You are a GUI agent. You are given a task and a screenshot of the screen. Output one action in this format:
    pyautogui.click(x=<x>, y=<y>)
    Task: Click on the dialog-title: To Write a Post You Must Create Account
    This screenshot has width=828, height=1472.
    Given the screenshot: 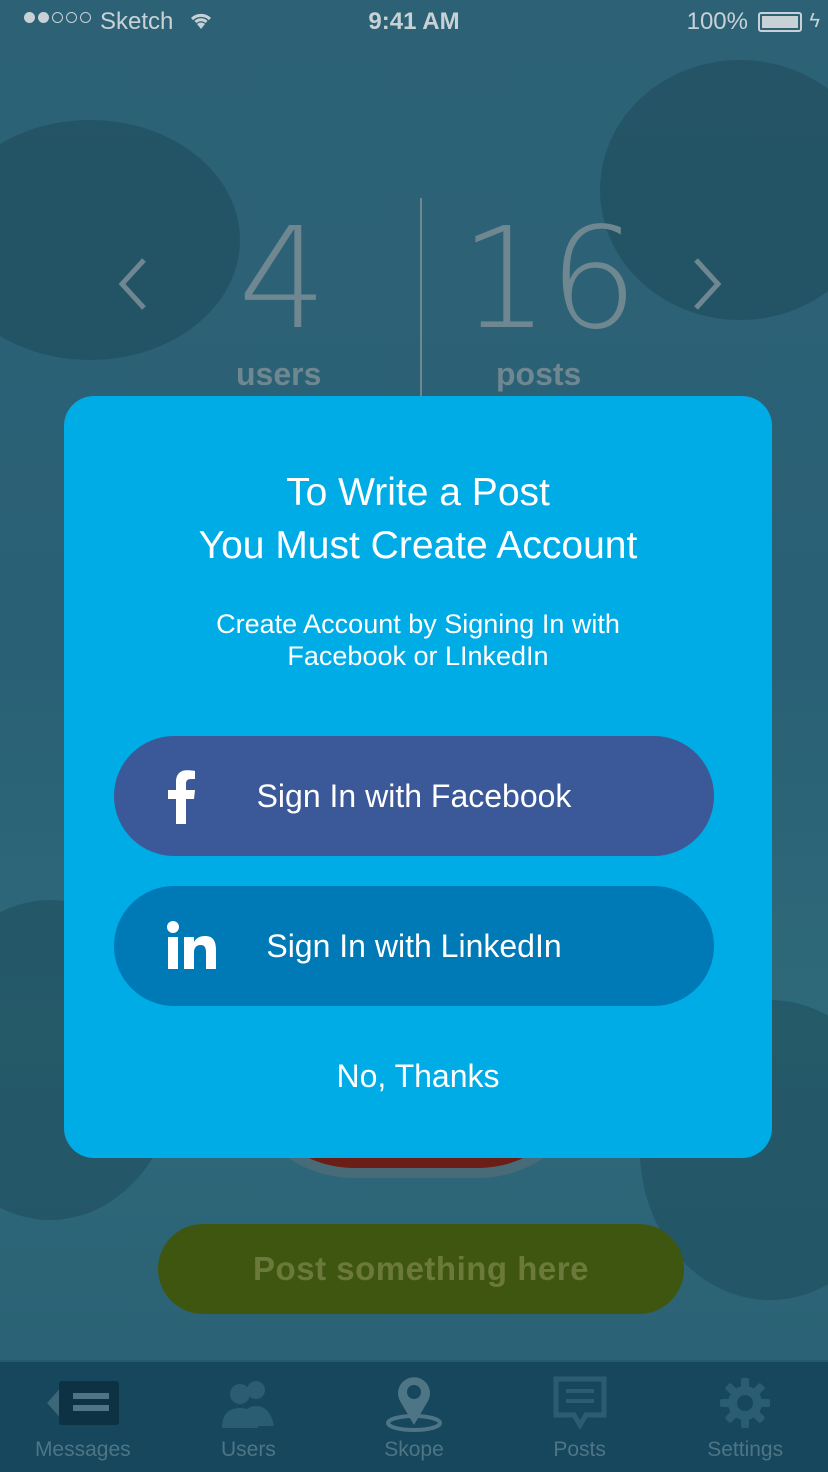 What is the action you would take?
    pyautogui.click(x=418, y=519)
    